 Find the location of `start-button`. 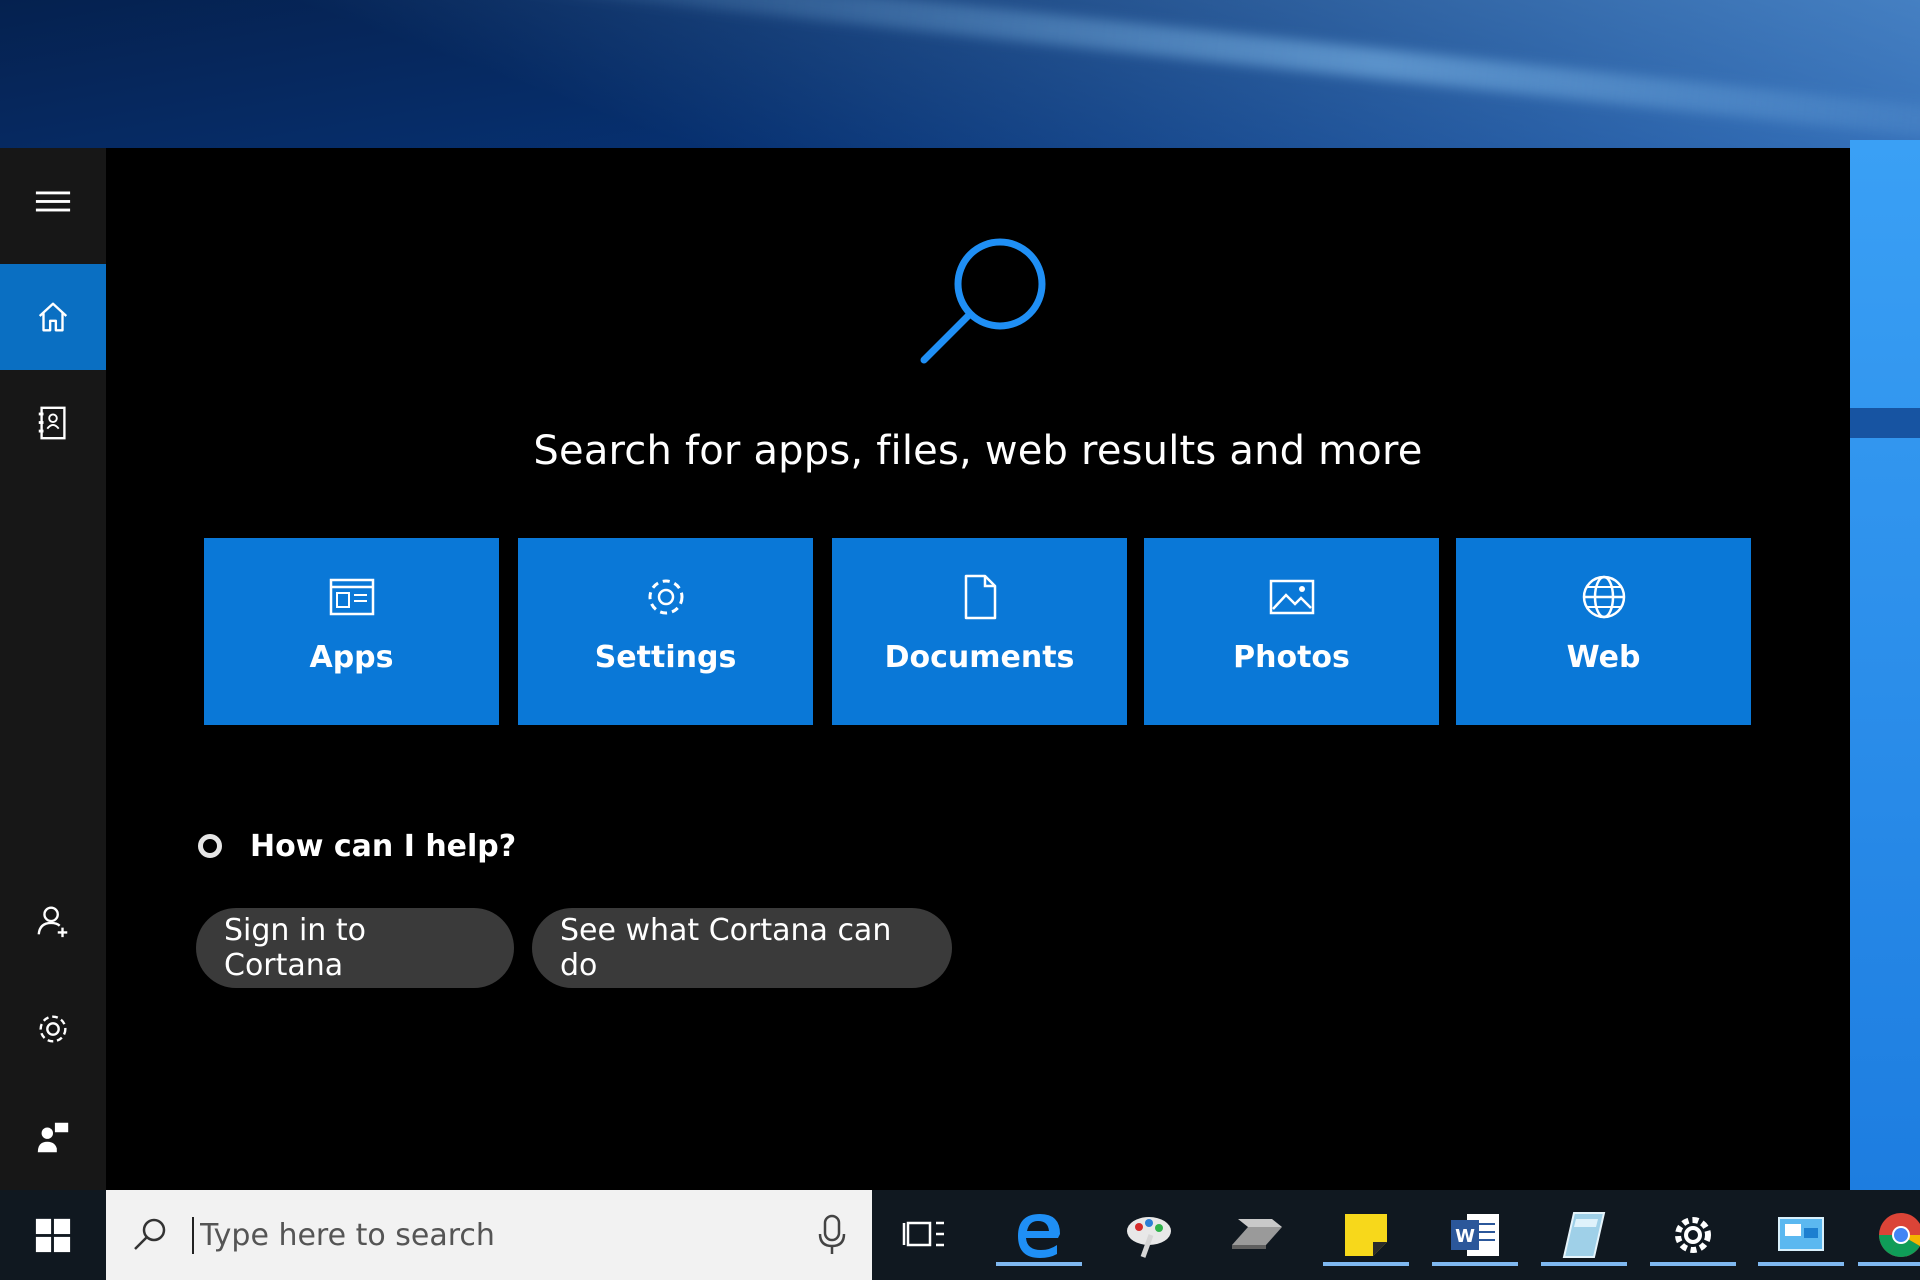

start-button is located at coordinates (53, 1235).